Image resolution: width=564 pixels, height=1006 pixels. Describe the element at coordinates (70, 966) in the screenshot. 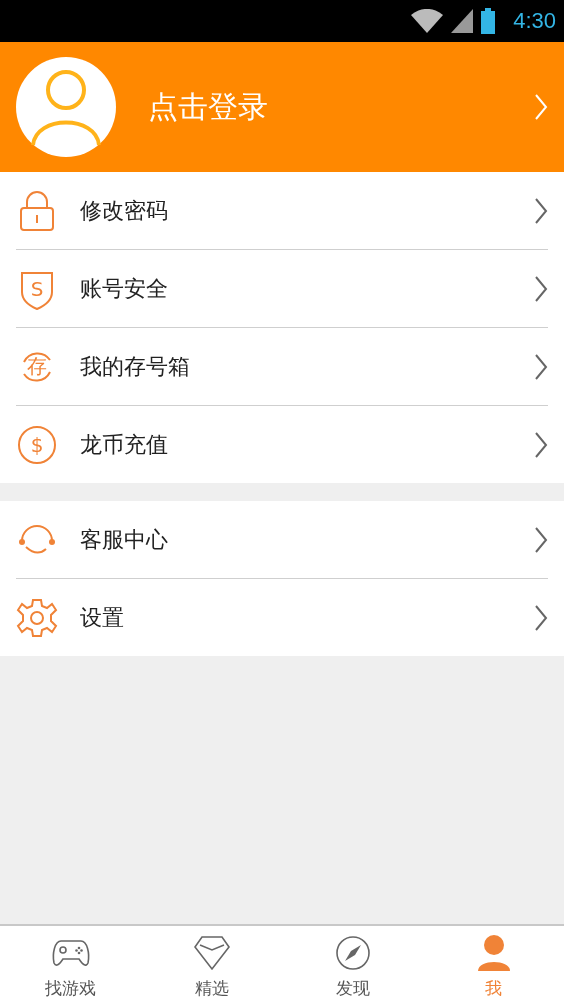

I see `nav-tab: 找游戏` at that location.